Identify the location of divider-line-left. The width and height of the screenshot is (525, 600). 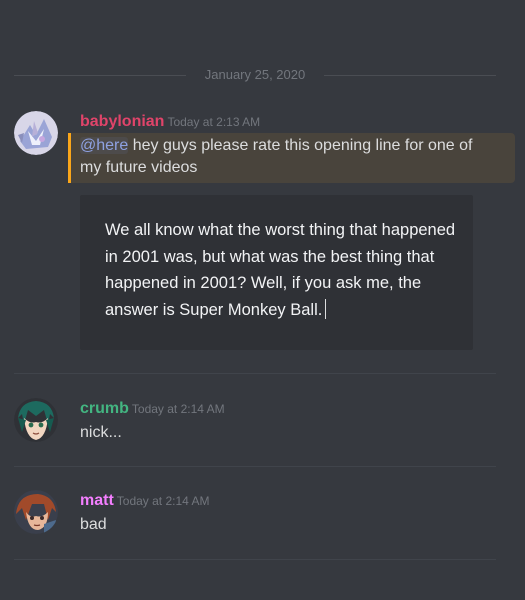
(100, 75).